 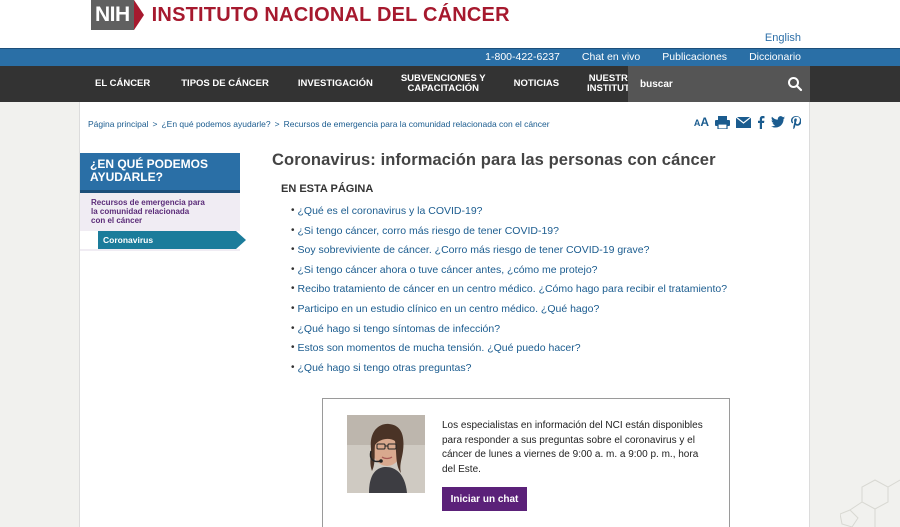 I want to click on site-title: INSTITUTO NACIONAL DEL CÁNCER, so click(x=330, y=15).